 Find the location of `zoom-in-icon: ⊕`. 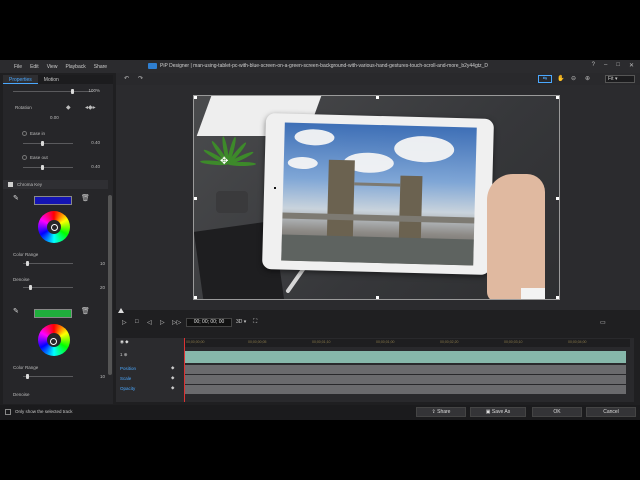

zoom-in-icon: ⊕ is located at coordinates (587, 78).